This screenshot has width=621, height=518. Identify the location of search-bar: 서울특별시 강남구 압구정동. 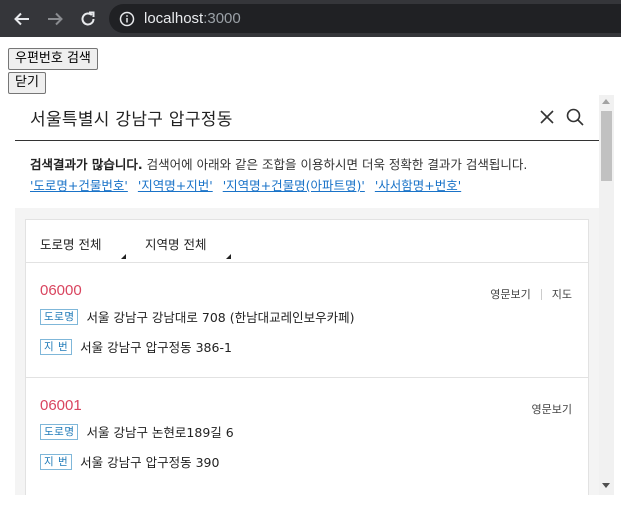
(307, 118).